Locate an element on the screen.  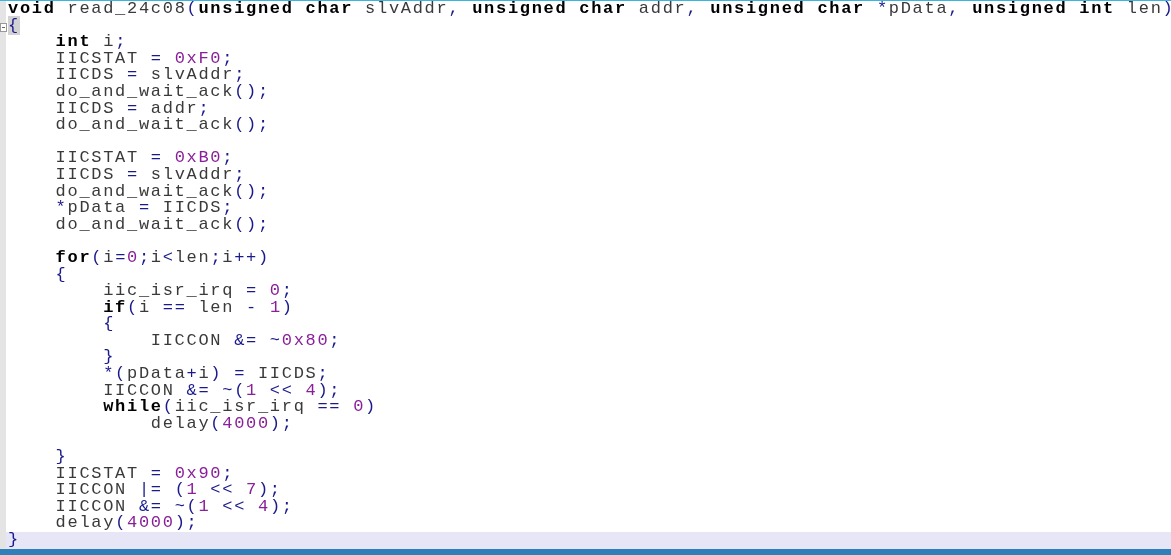
code-line: for(i=0;i<len;i++) is located at coordinates (162, 258).